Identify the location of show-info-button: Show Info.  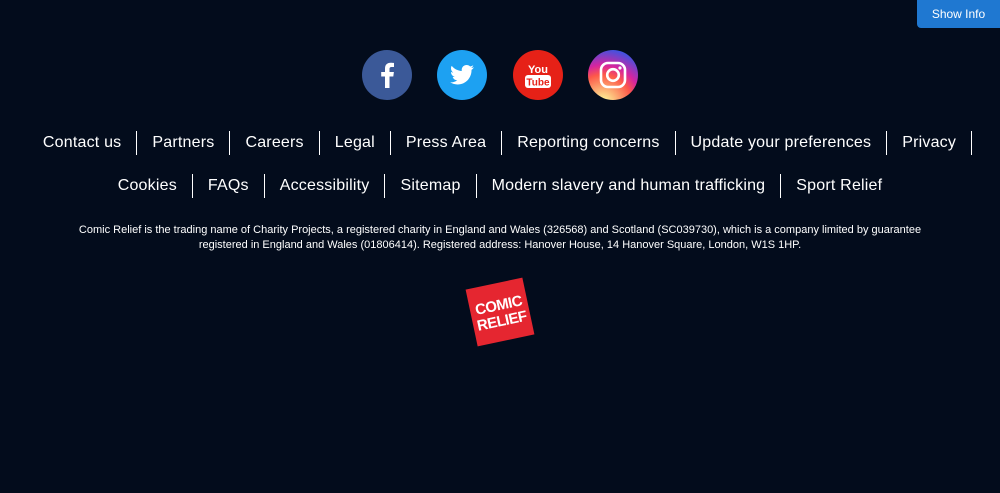
(958, 14).